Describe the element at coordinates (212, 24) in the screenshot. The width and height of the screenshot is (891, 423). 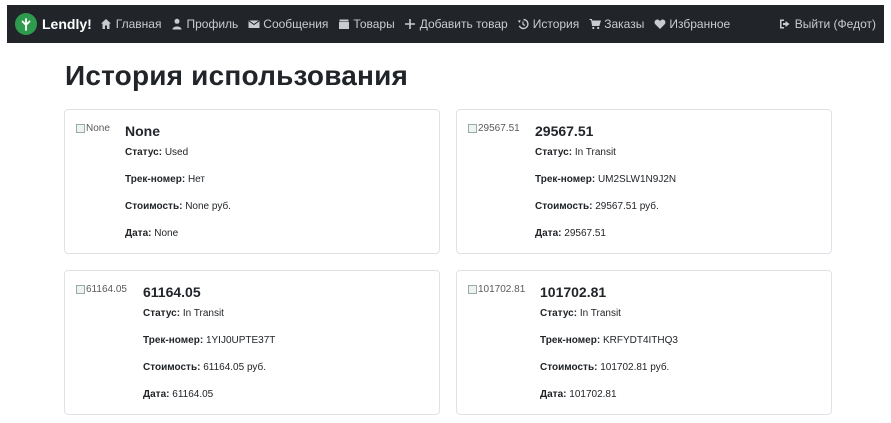
I see `nav-profile-label: Профиль` at that location.